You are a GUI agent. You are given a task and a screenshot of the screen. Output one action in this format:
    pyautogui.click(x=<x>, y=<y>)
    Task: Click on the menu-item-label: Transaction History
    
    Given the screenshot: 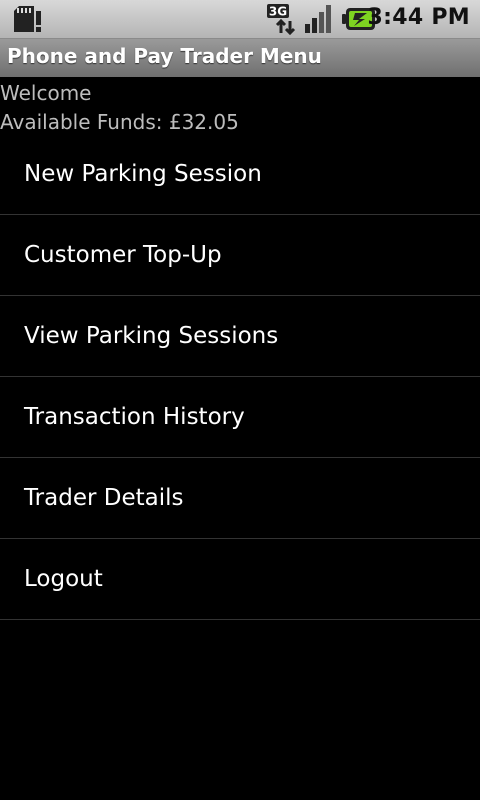 What is the action you would take?
    pyautogui.click(x=134, y=417)
    